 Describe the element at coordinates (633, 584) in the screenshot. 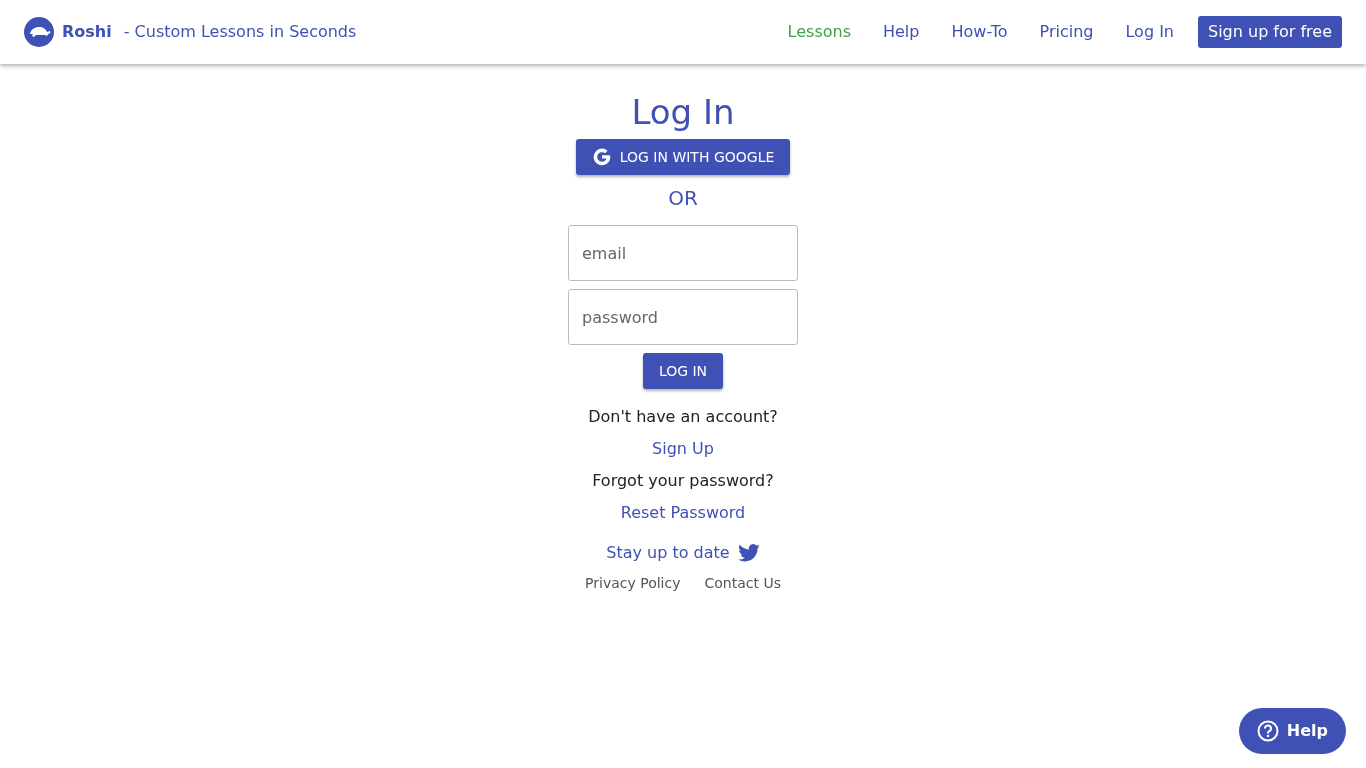

I see `footer-link: Privacy Policy` at that location.